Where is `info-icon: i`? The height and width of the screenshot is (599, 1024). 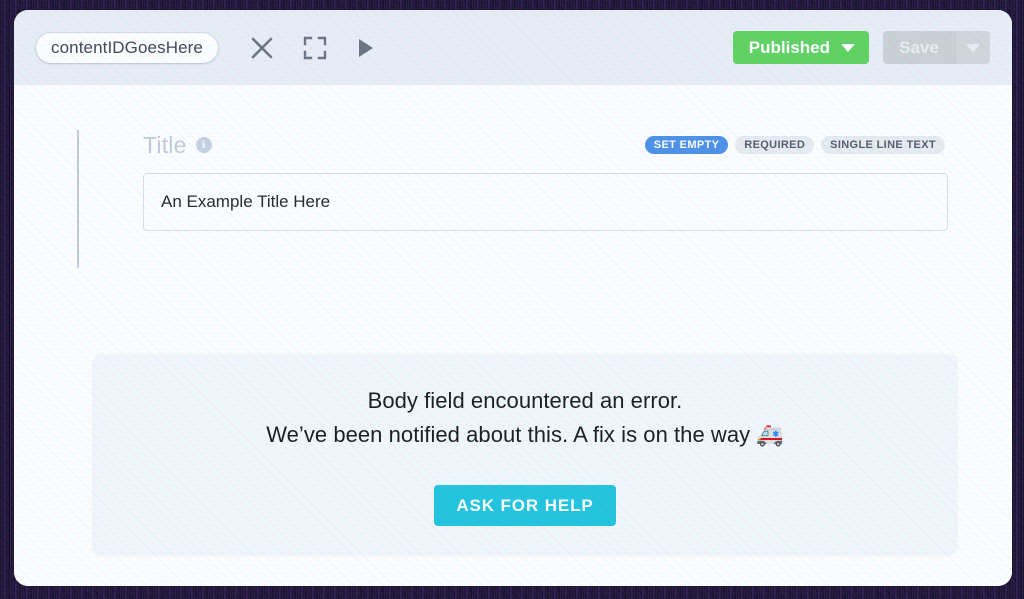
info-icon: i is located at coordinates (203, 145).